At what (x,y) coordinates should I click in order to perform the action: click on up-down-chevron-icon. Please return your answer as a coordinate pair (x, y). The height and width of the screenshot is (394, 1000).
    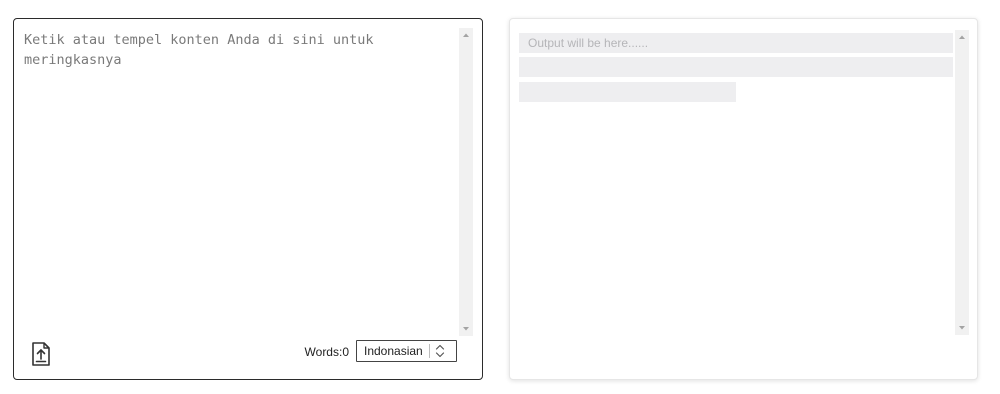
    Looking at the image, I should click on (440, 353).